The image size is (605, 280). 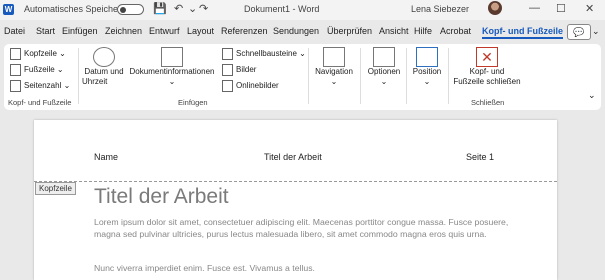 I want to click on quick-parts-icon, so click(x=227, y=54).